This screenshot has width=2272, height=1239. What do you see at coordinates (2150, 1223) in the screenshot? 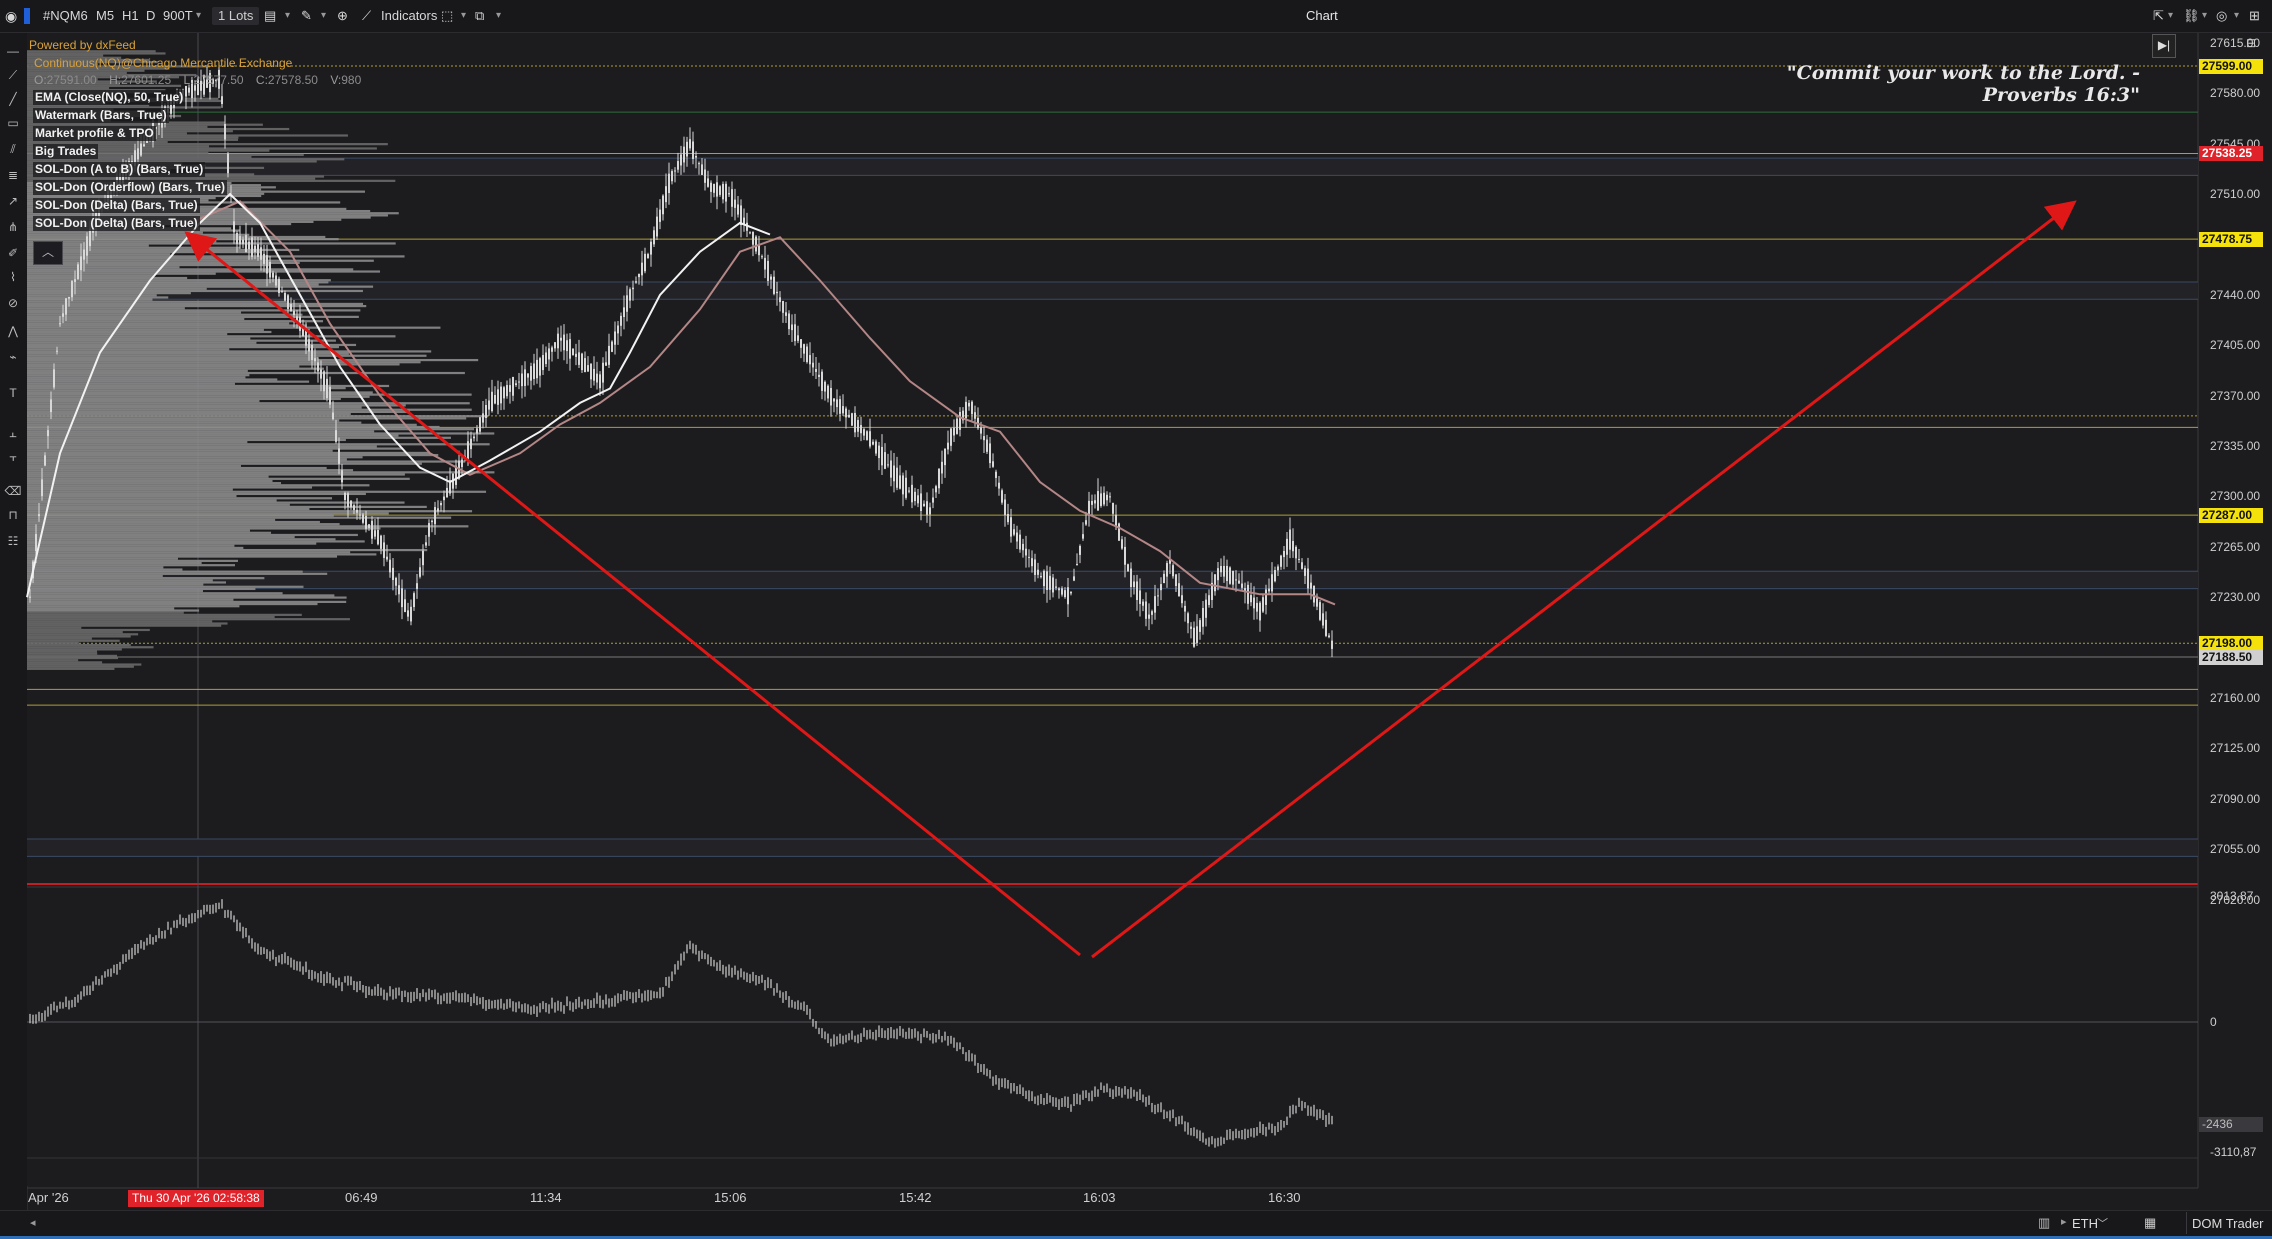
I see `calendar-icon: ▦` at bounding box center [2150, 1223].